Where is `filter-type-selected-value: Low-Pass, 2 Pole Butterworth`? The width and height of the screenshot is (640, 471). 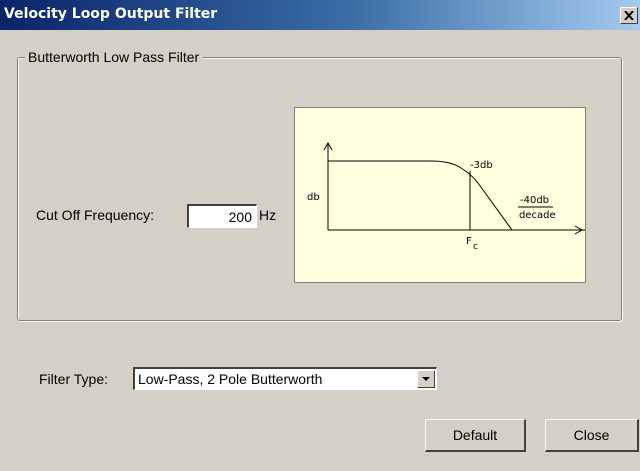
filter-type-selected-value: Low-Pass, 2 Pole Butterworth is located at coordinates (230, 379).